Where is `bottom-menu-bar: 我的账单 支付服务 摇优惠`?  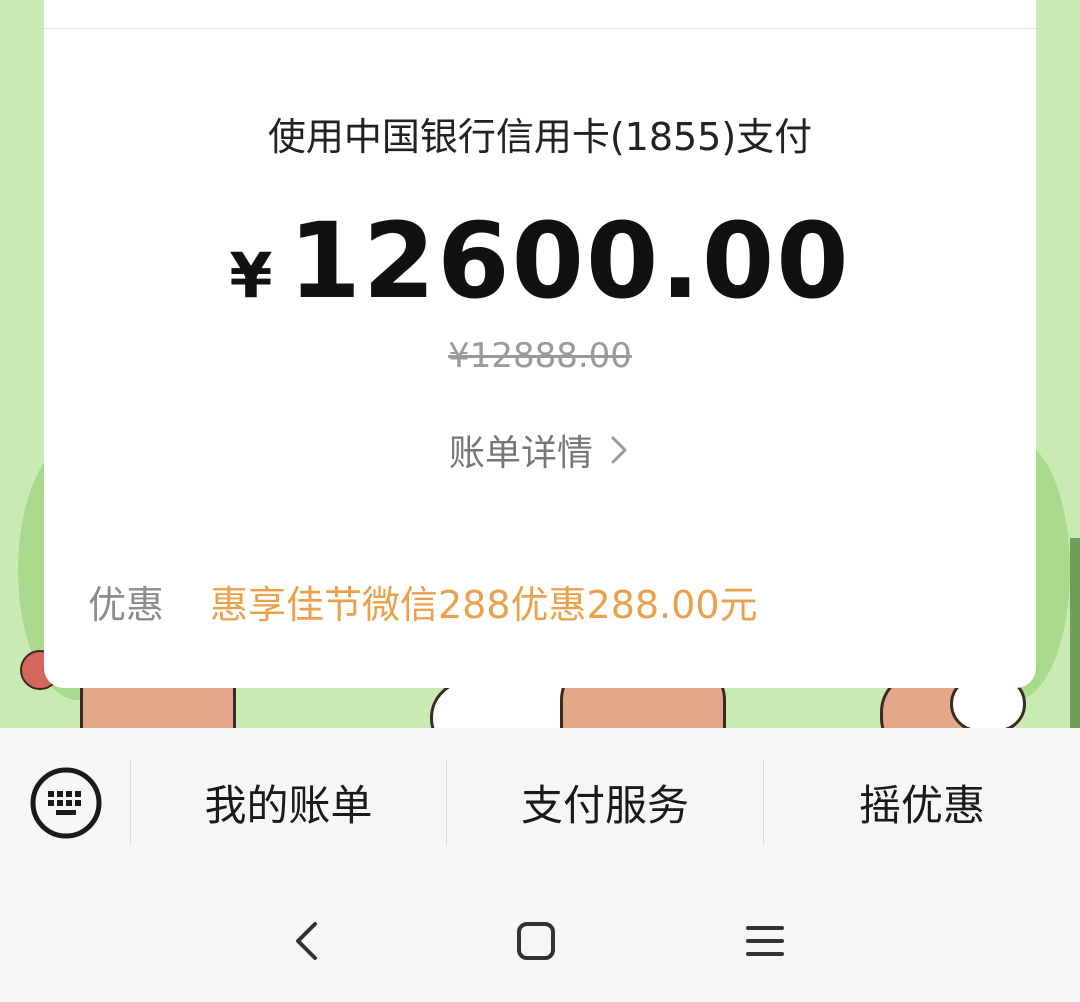
bottom-menu-bar: 我的账单 支付服务 摇优惠 is located at coordinates (540, 802).